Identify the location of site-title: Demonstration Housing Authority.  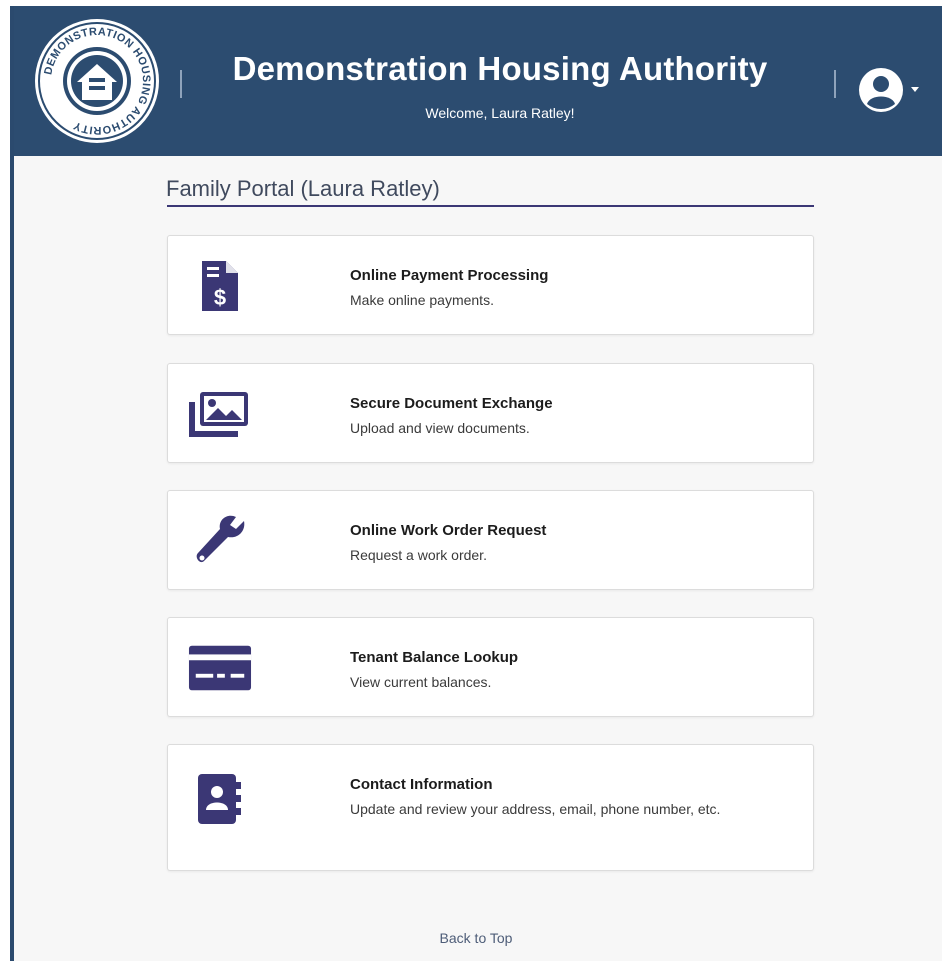
(500, 68).